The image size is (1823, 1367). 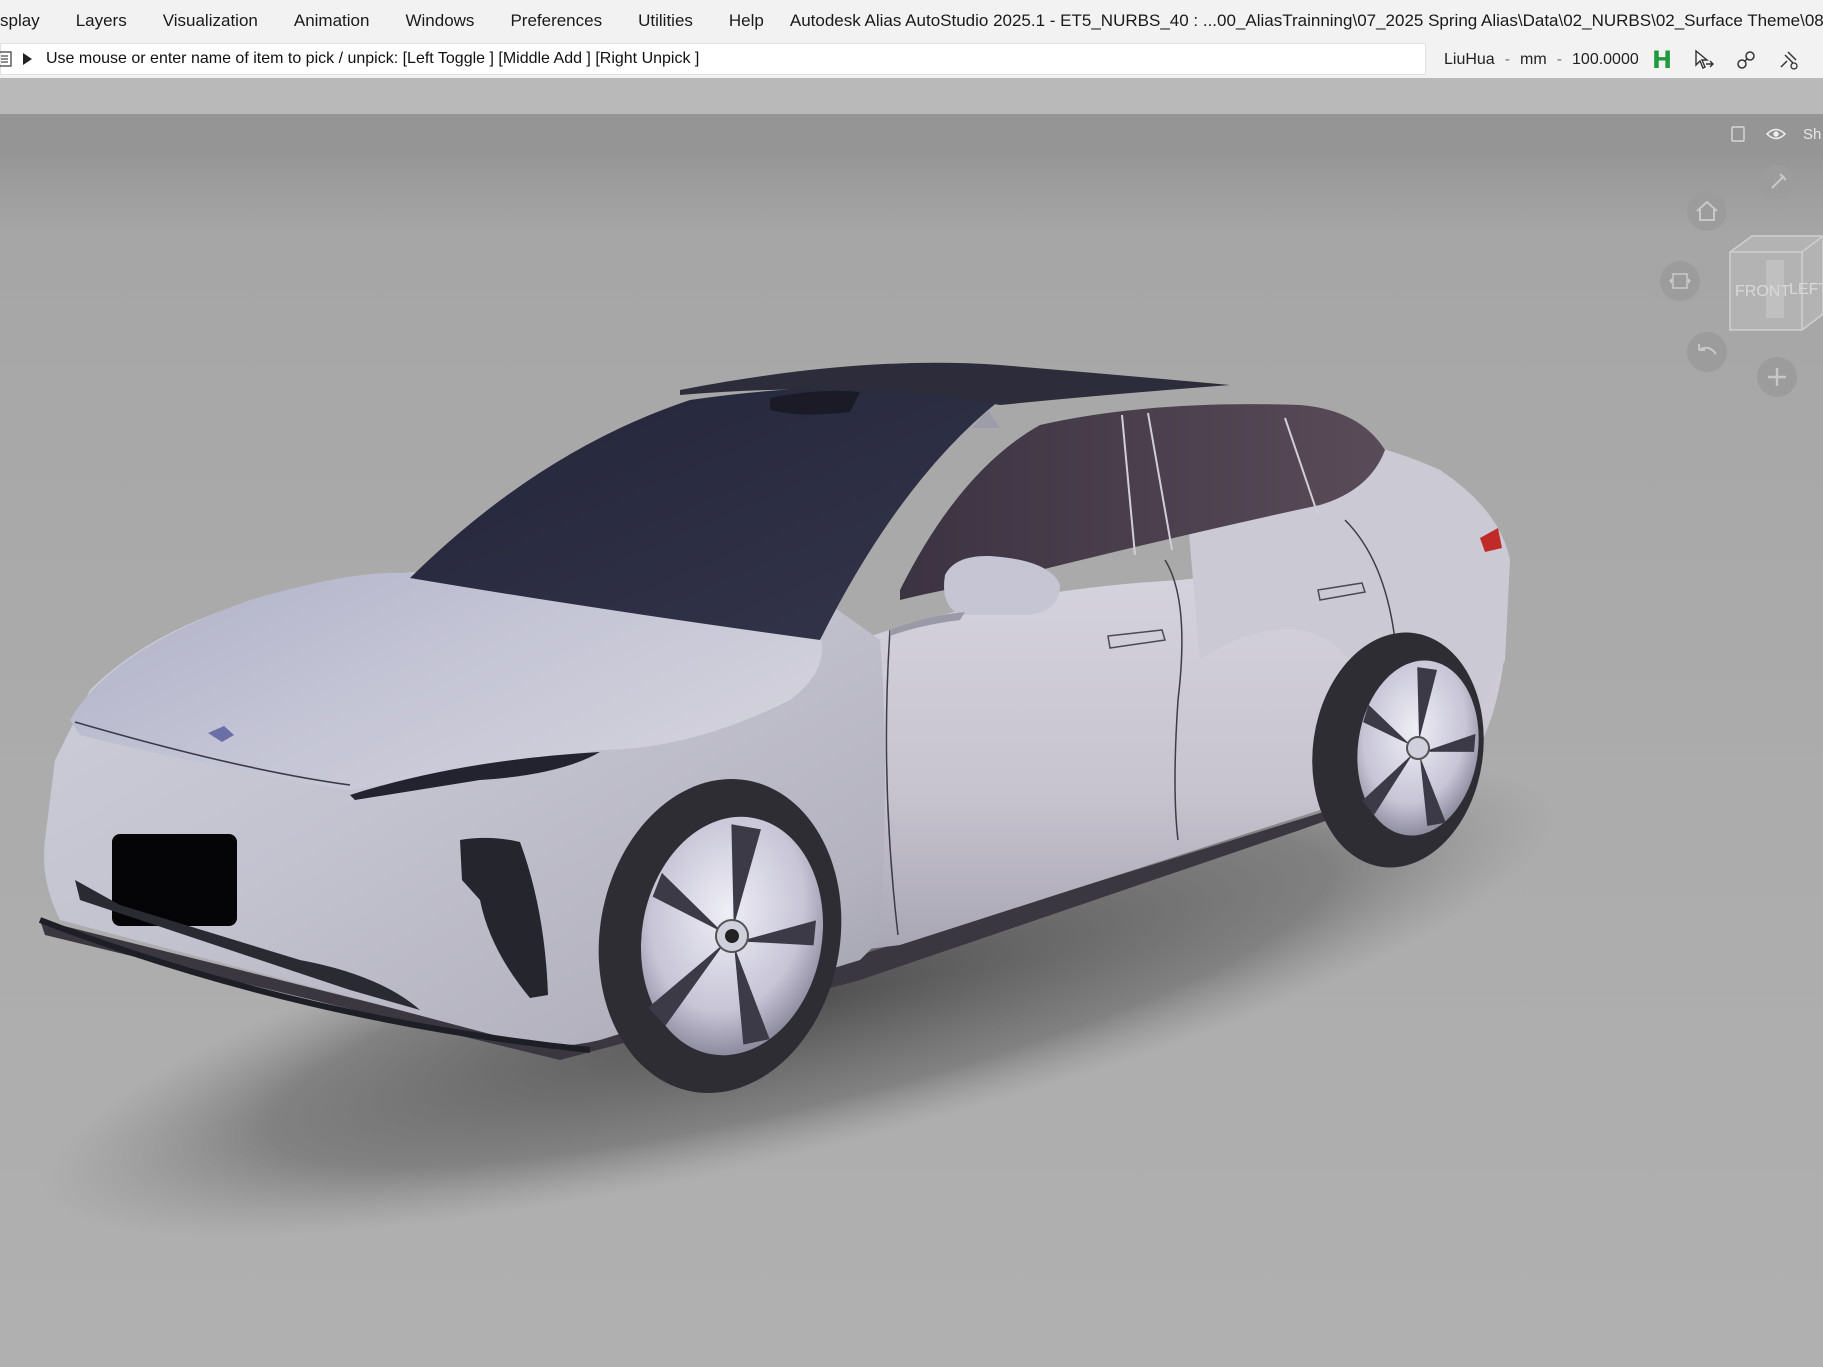 What do you see at coordinates (1533, 60) in the screenshot?
I see `units-label: mm` at bounding box center [1533, 60].